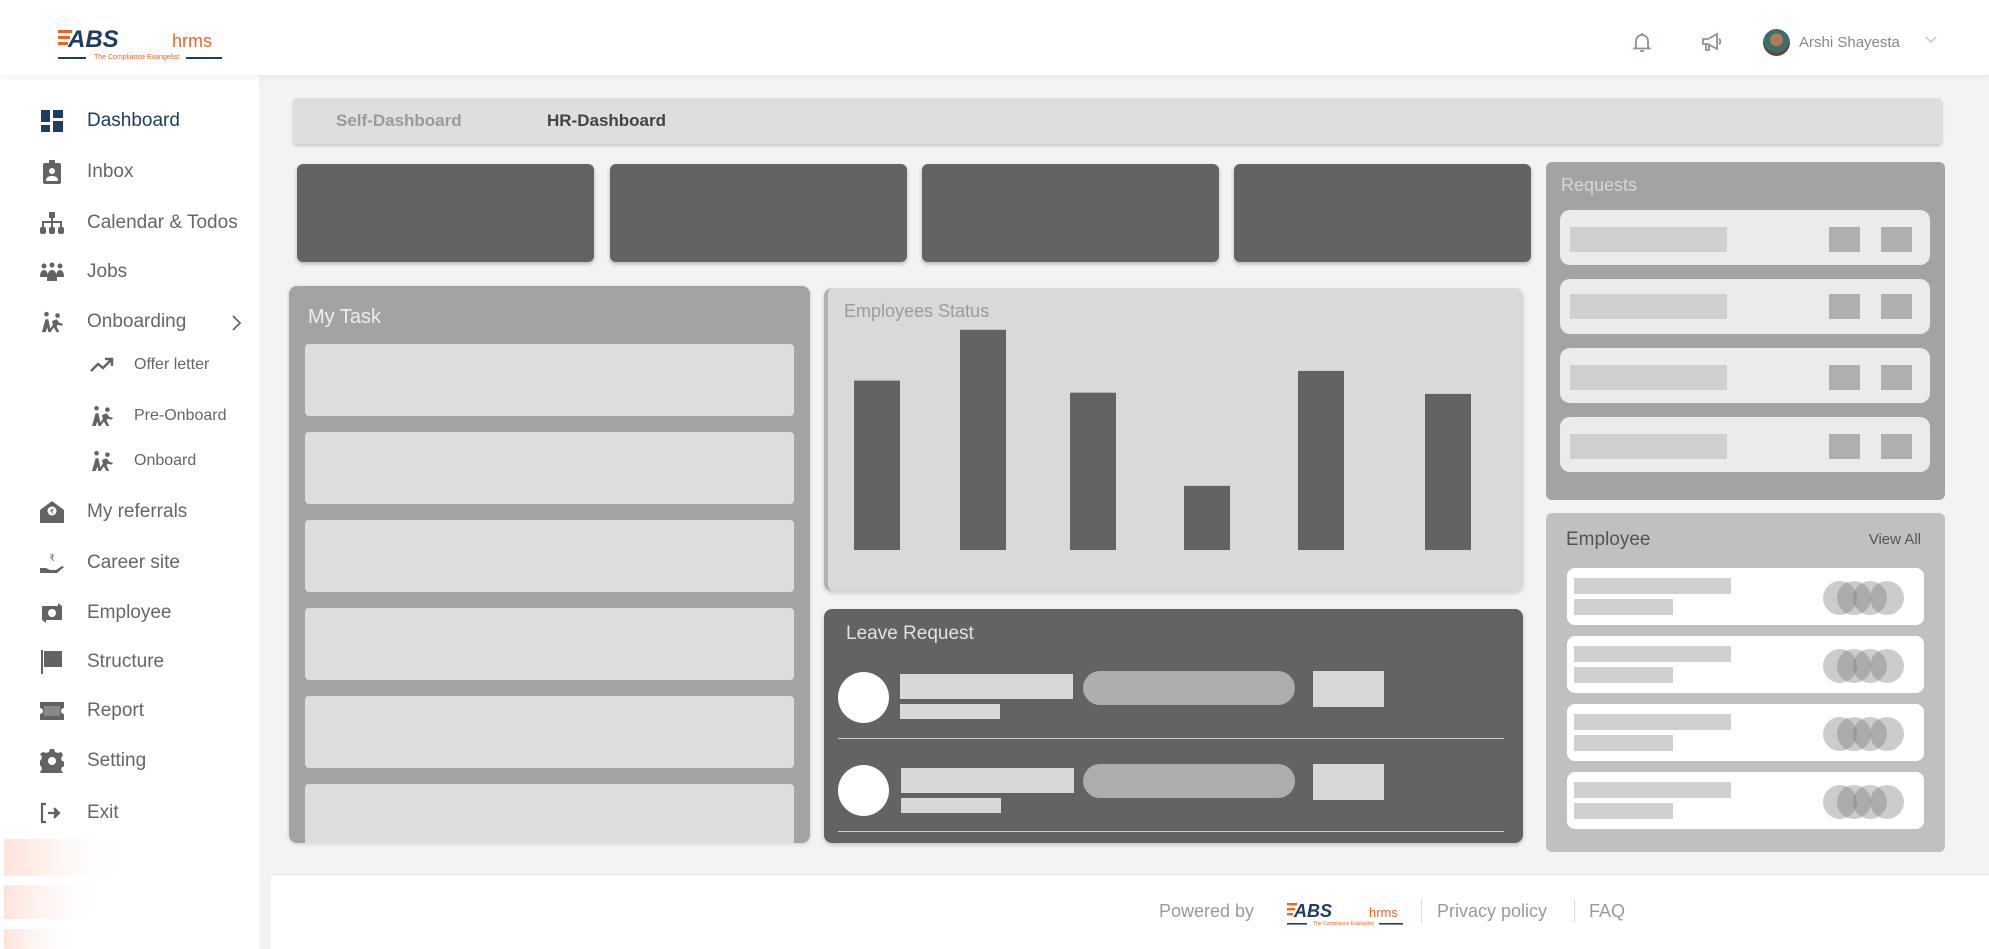 Image resolution: width=1989 pixels, height=949 pixels. Describe the element at coordinates (1171, 831) in the screenshot. I see `row-divider` at that location.